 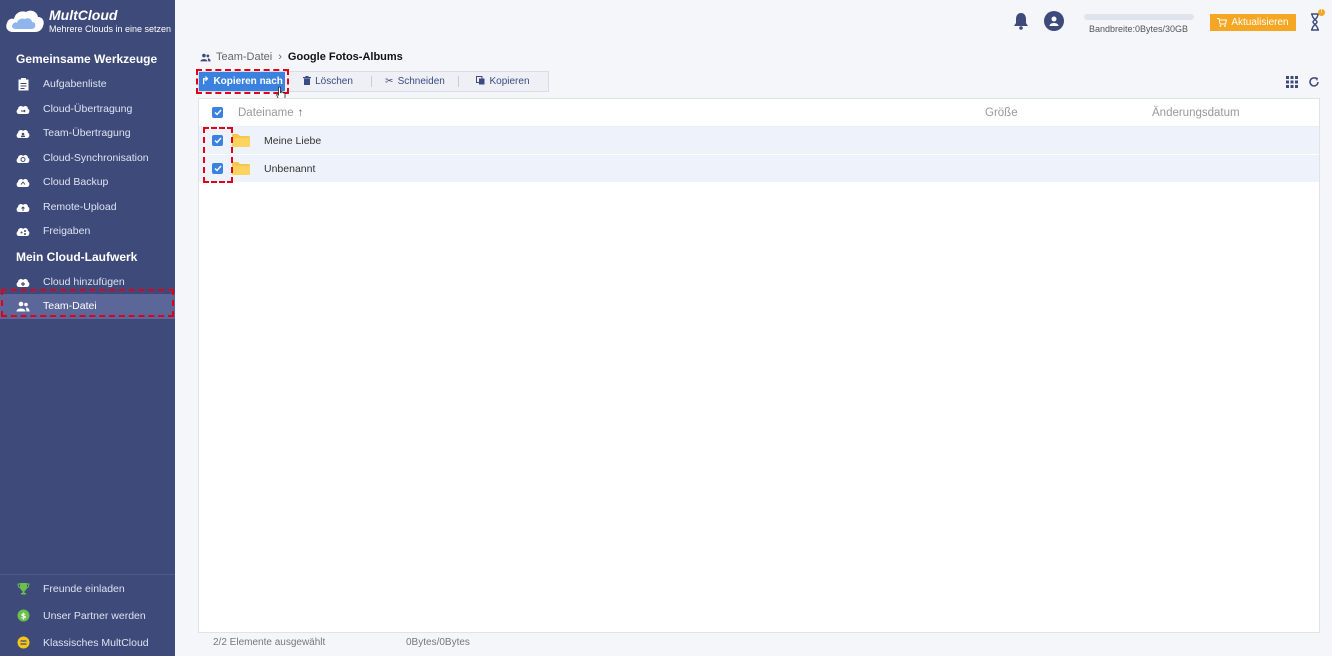 I want to click on table-header: Dateiname ↑ Größe Änderungsdatum, so click(x=759, y=113).